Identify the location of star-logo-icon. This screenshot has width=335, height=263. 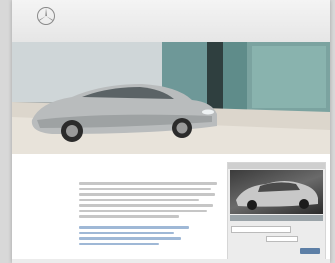
(46, 16).